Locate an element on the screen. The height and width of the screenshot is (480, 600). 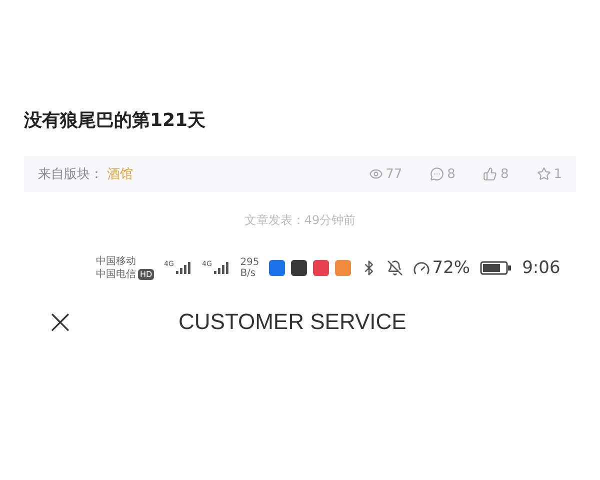
star-icon is located at coordinates (543, 174).